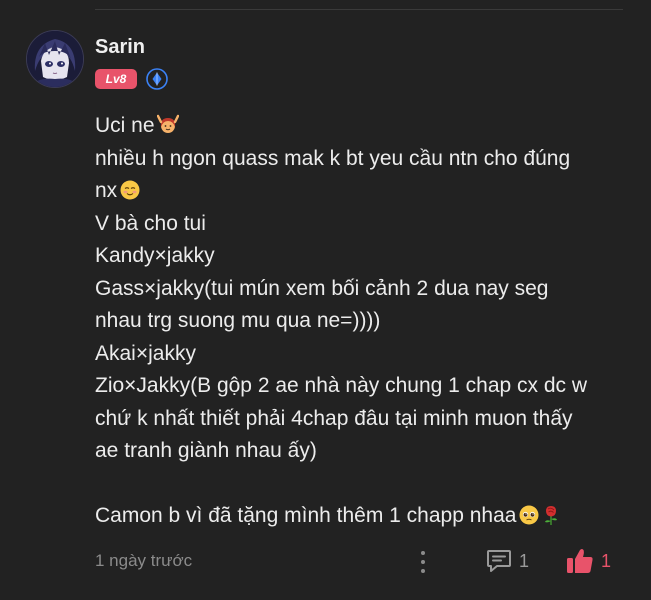 The width and height of the screenshot is (651, 600). I want to click on diamond-badge-icon, so click(157, 79).